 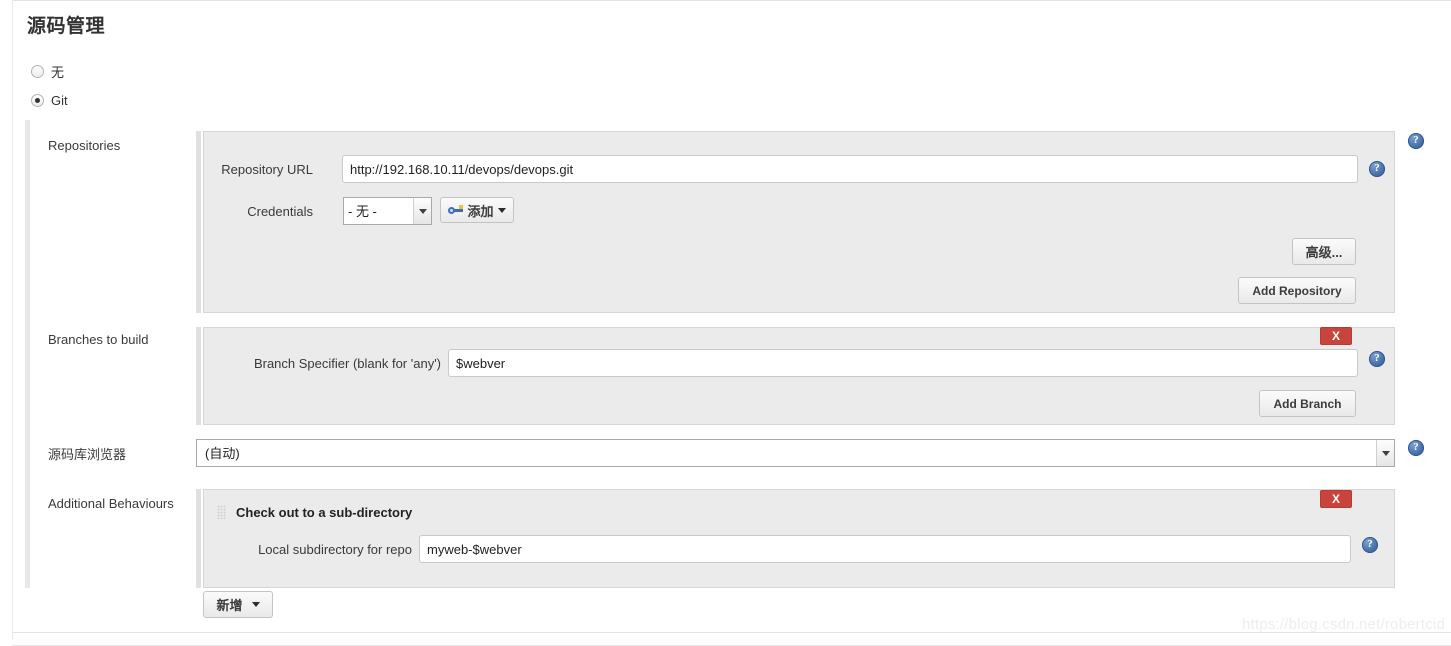 What do you see at coordinates (37, 100) in the screenshot?
I see `radio-git` at bounding box center [37, 100].